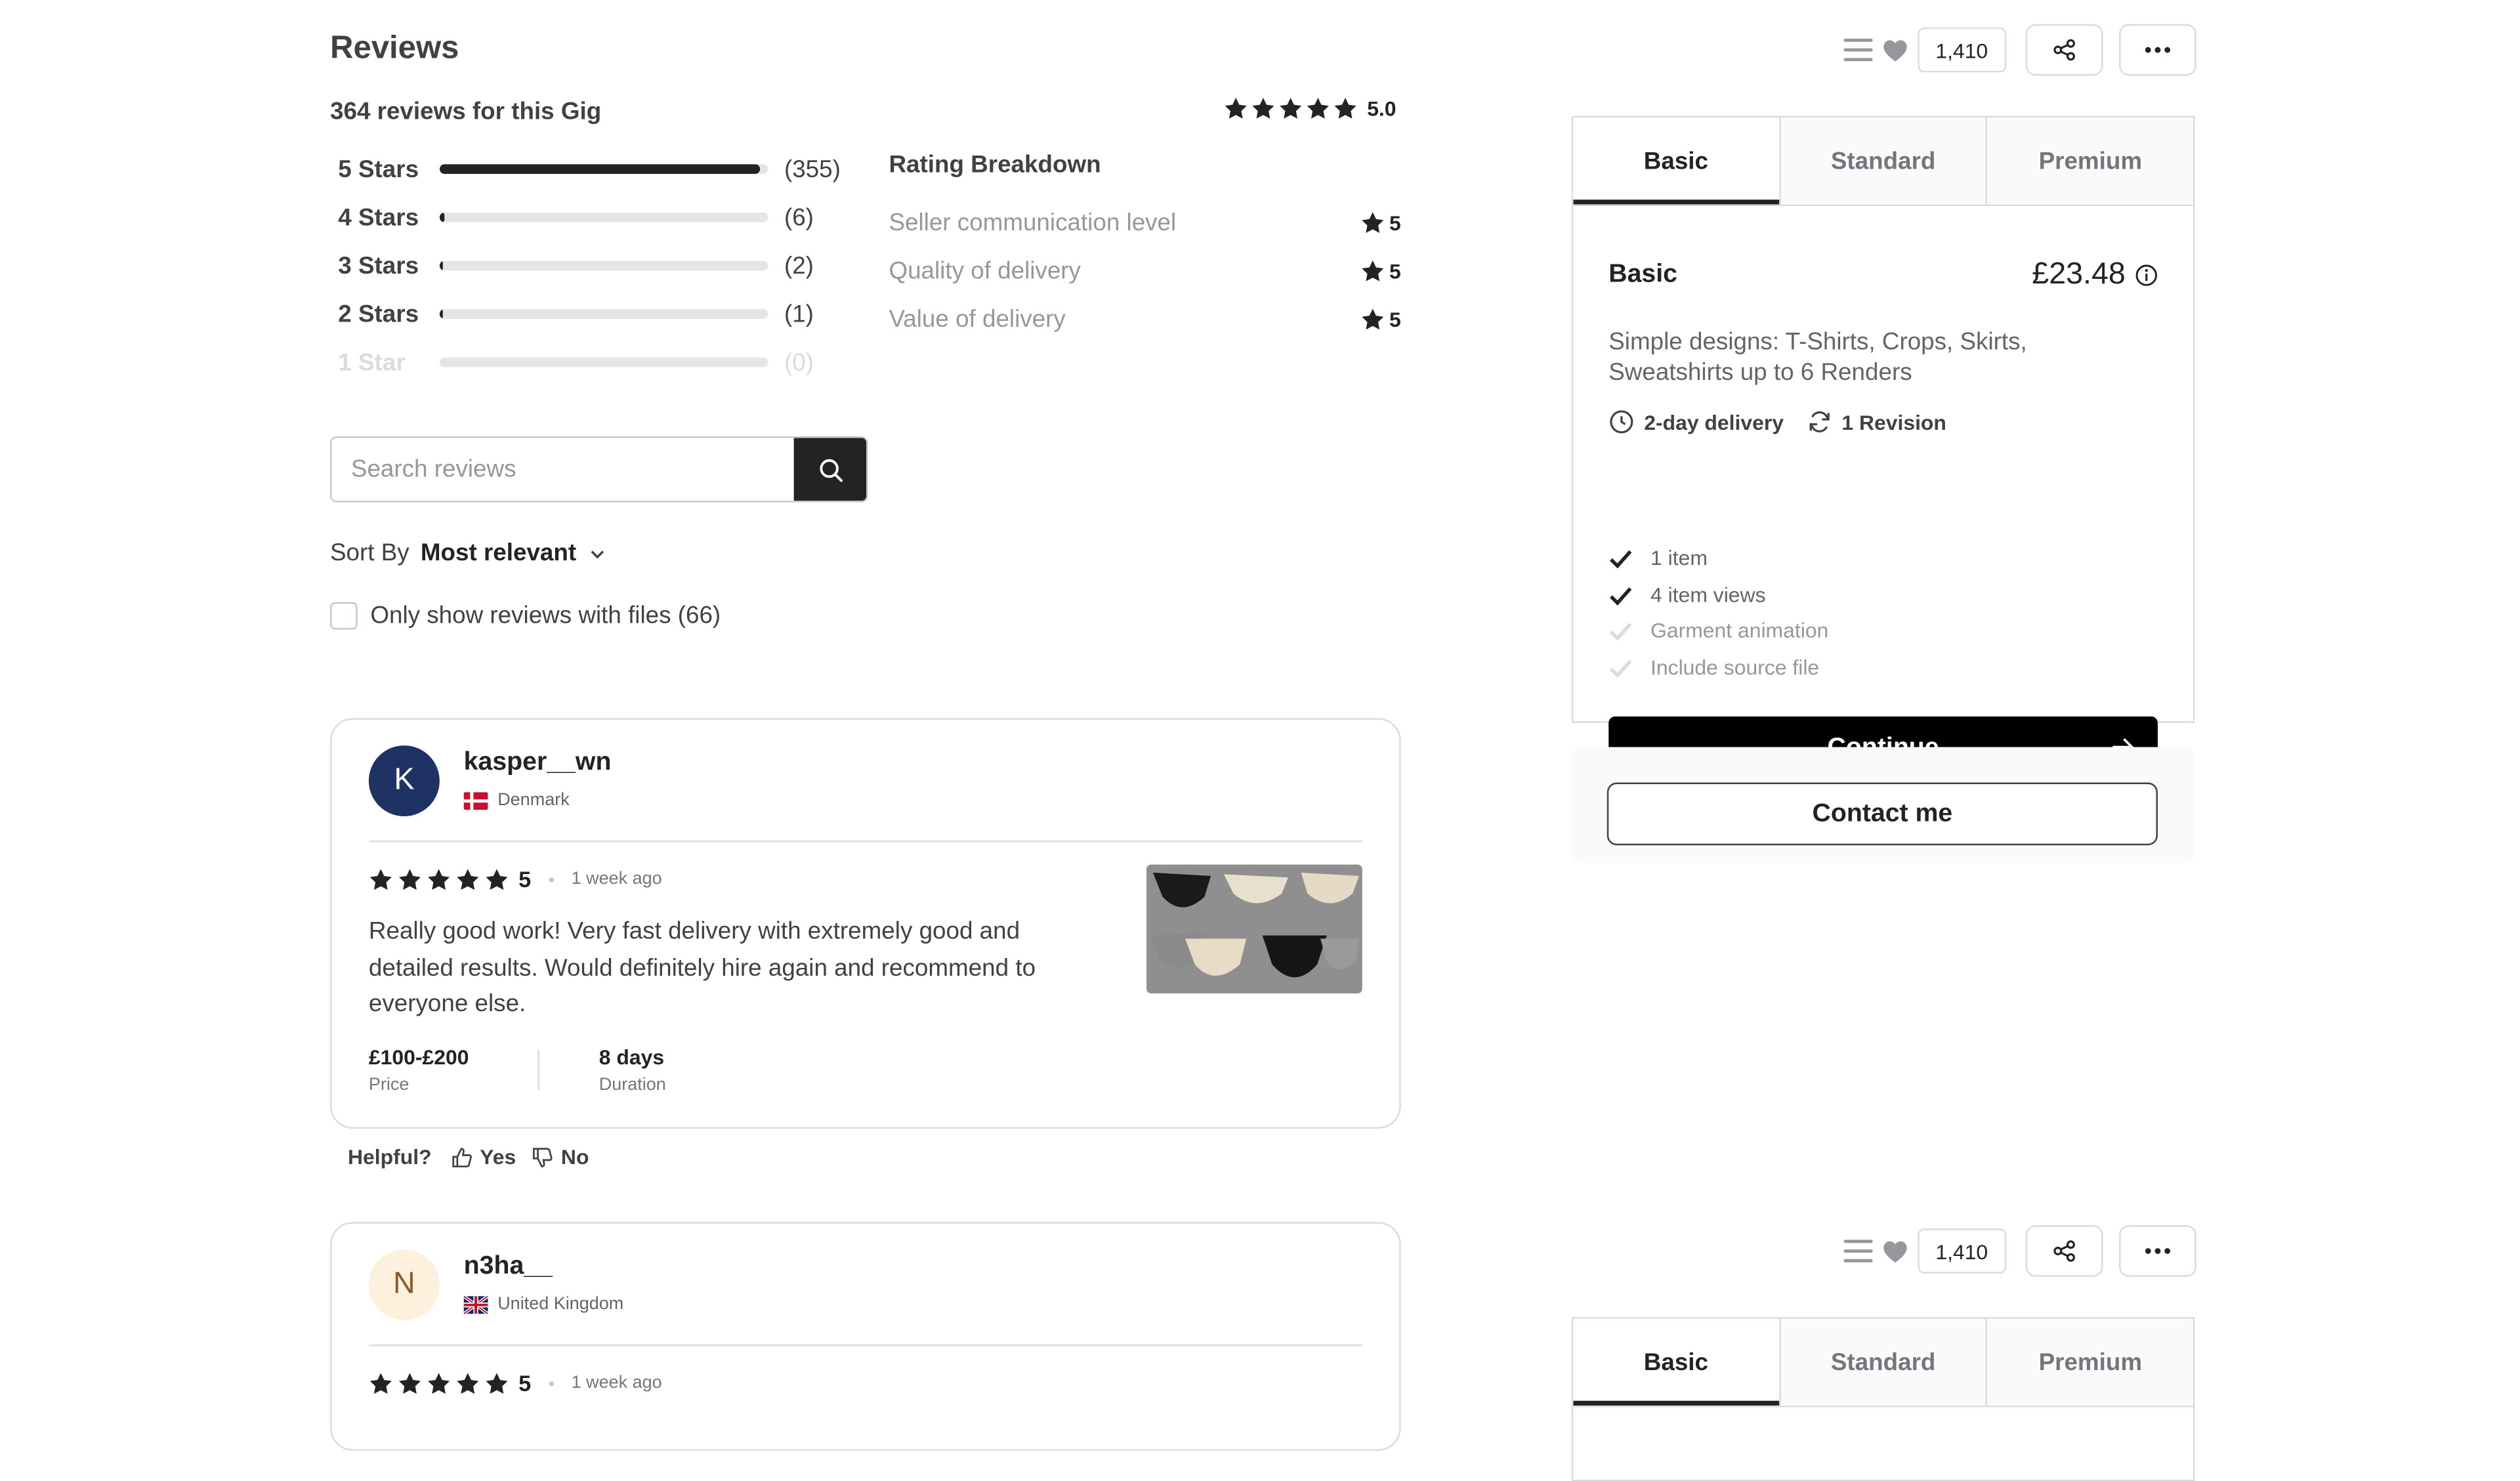 This screenshot has width=2520, height=1481. I want to click on reviews-count: 364 reviews for this Gig, so click(466, 112).